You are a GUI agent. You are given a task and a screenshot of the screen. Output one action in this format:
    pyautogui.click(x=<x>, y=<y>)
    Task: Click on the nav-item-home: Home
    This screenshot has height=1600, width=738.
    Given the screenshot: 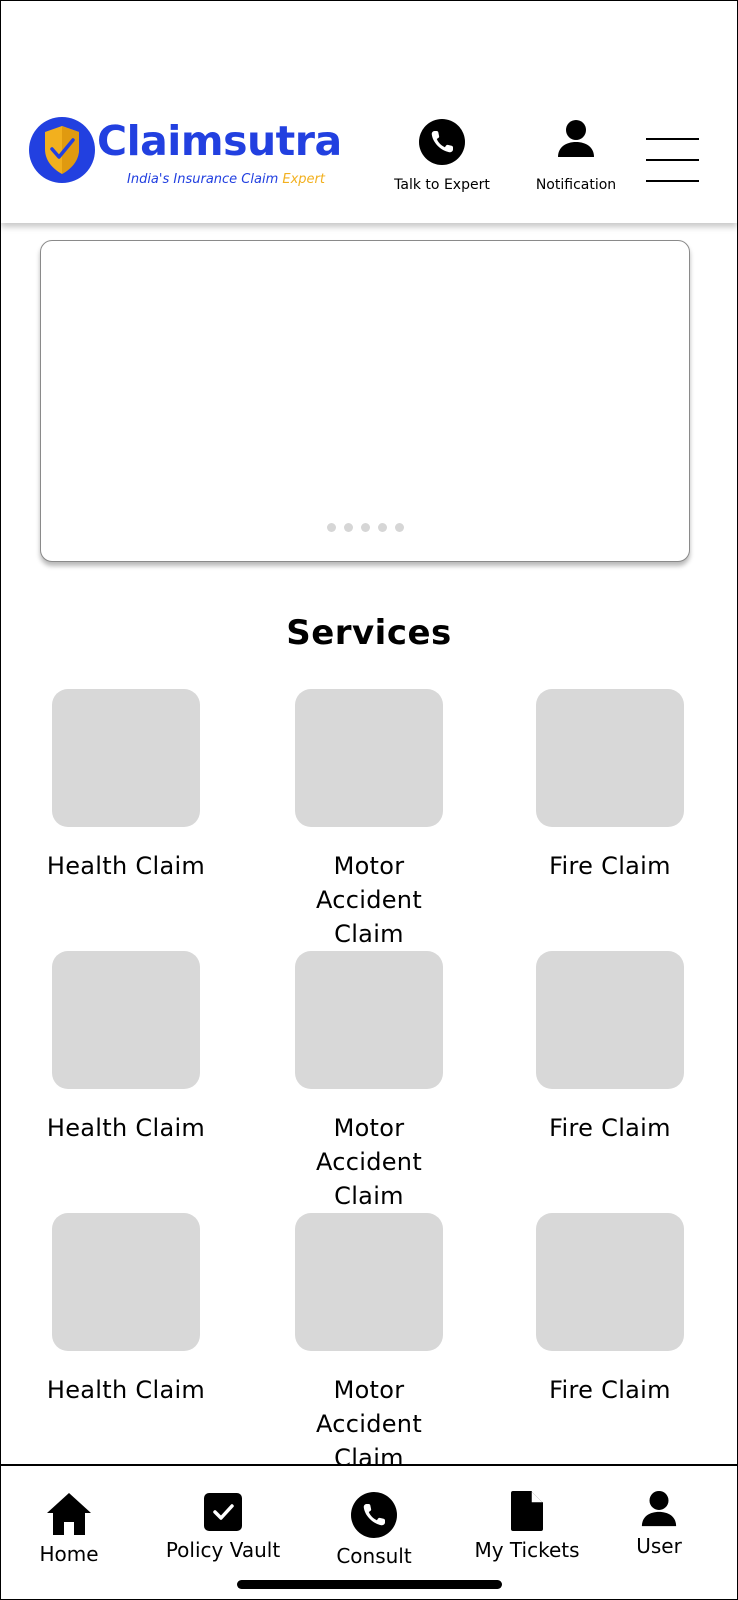 What is the action you would take?
    pyautogui.click(x=69, y=1529)
    